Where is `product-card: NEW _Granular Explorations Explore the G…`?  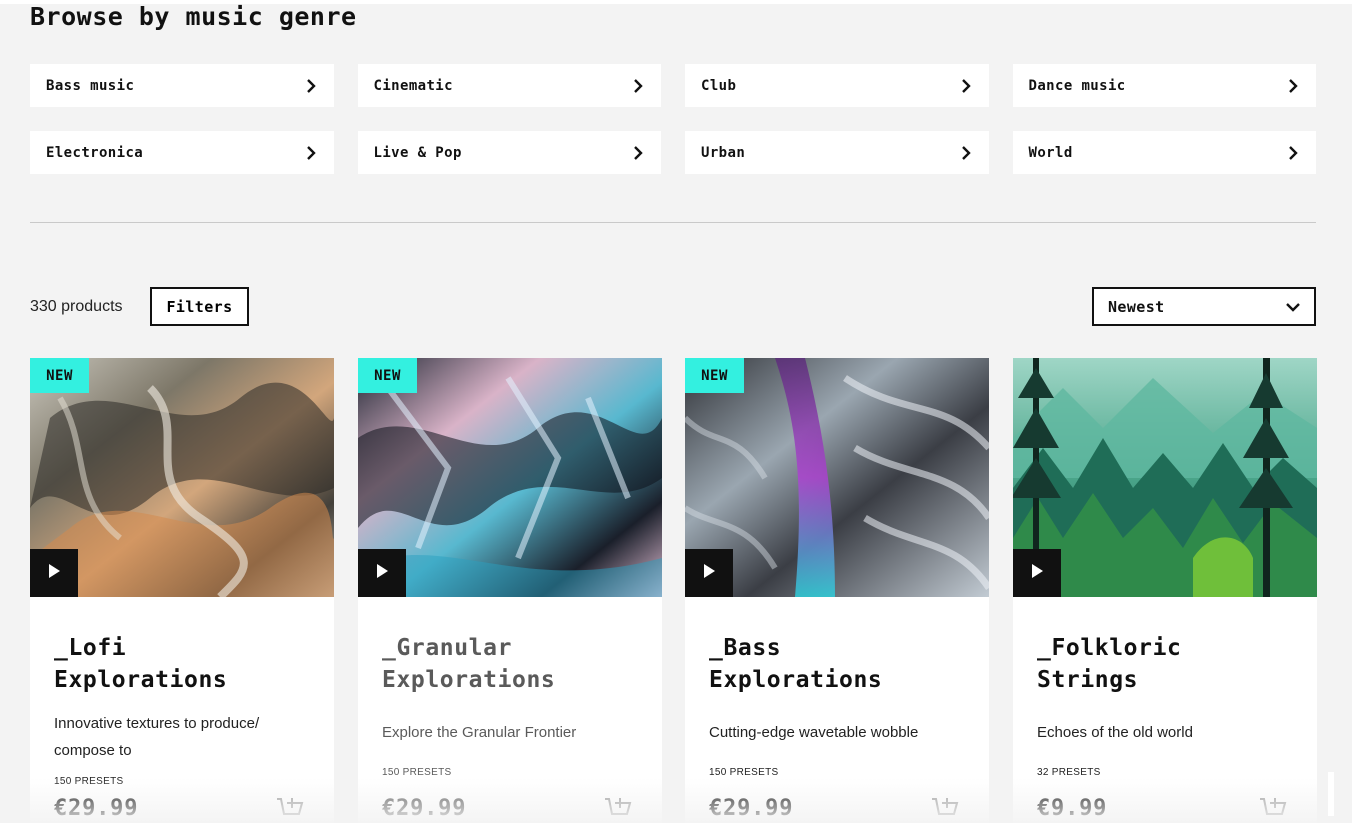
product-card: NEW _Granular Explorations Explore the G… is located at coordinates (510, 590).